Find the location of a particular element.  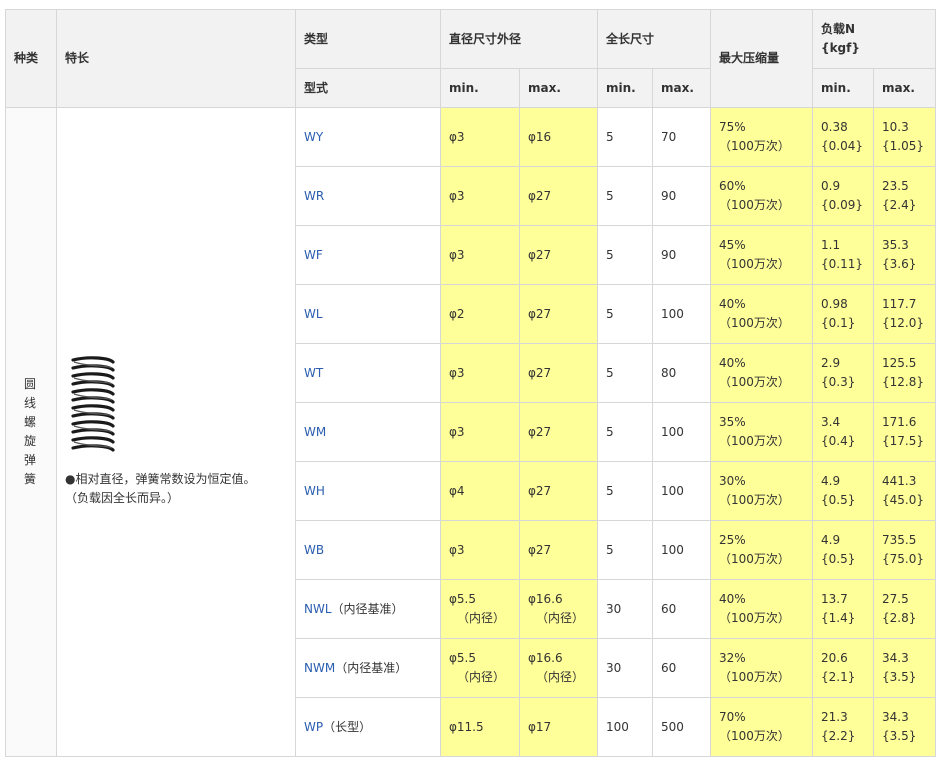

length-min-cell: 30 is located at coordinates (625, 668).